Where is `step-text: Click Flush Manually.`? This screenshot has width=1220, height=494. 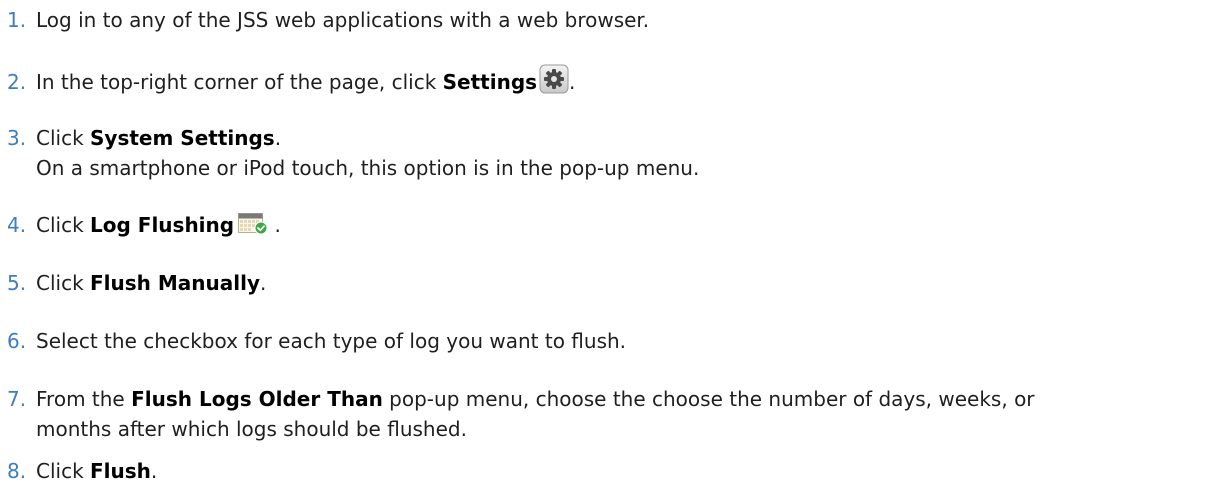 step-text: Click Flush Manually. is located at coordinates (151, 283).